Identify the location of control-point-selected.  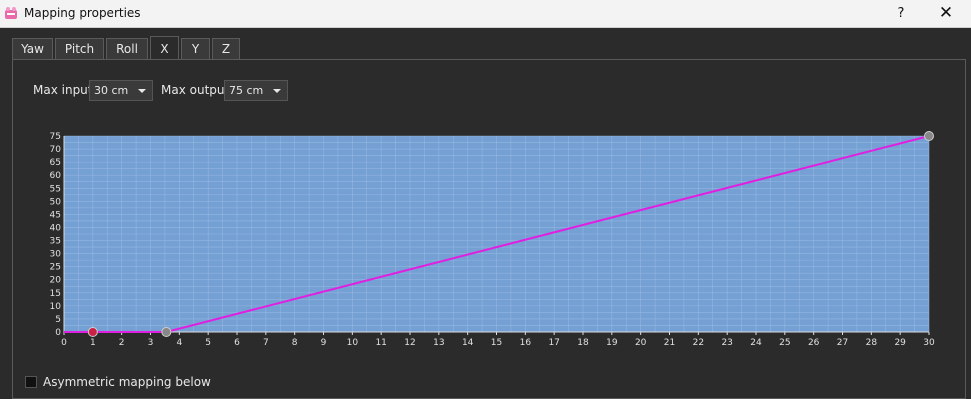
(92, 332).